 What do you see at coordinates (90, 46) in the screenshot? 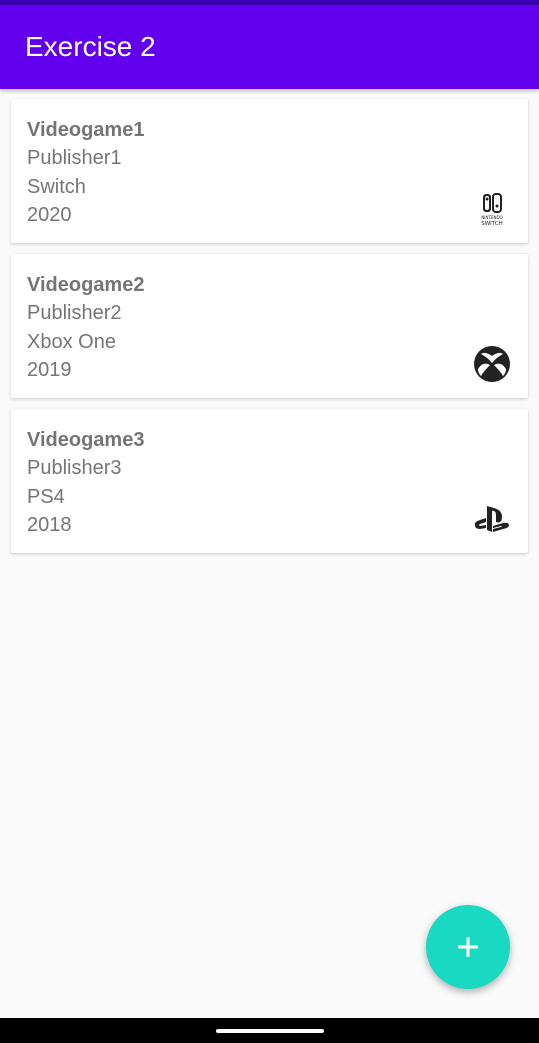
I see `app-title: Exercise 2` at bounding box center [90, 46].